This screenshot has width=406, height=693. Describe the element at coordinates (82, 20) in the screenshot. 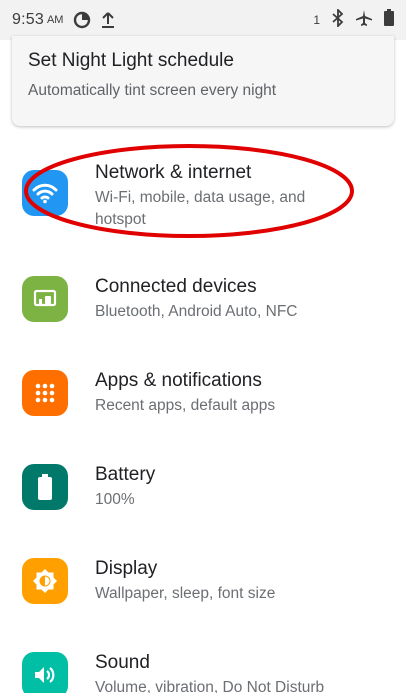

I see `data-saver-icon` at that location.